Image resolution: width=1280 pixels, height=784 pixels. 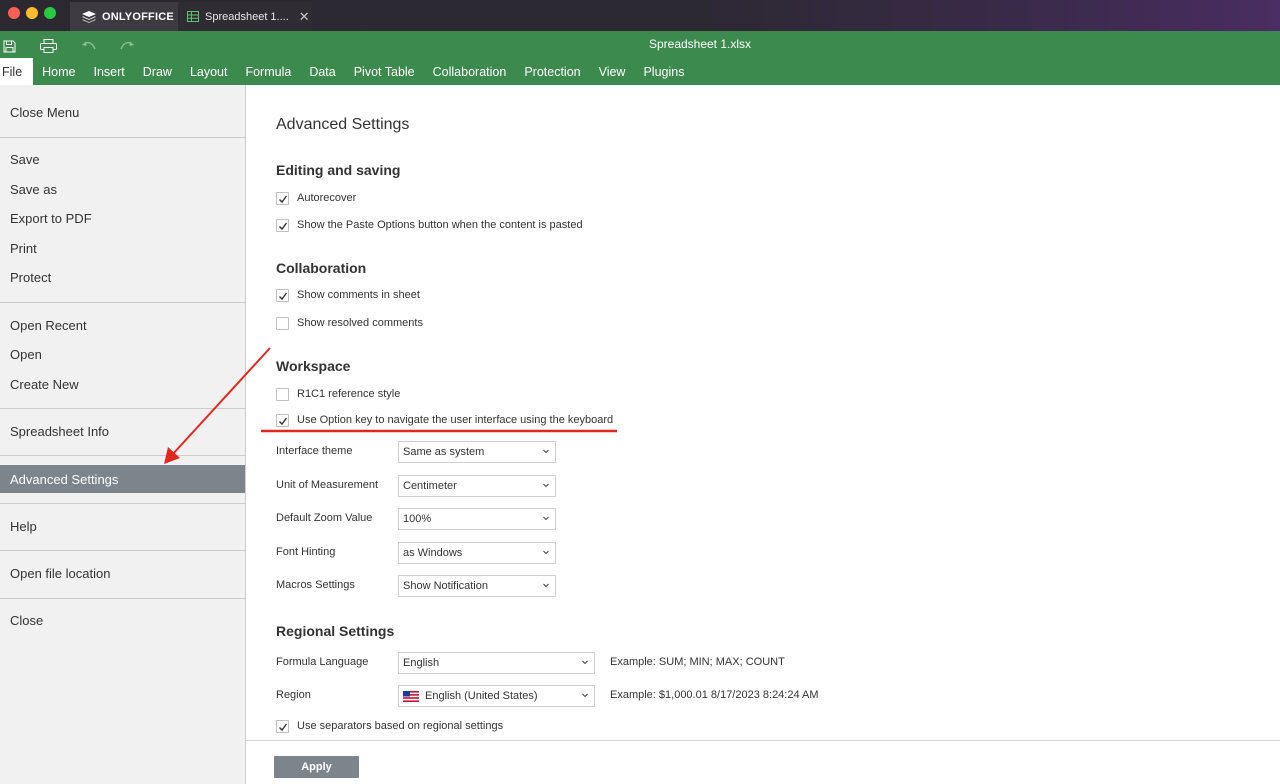 What do you see at coordinates (338, 170) in the screenshot?
I see `section-heading-editing: Editing and saving` at bounding box center [338, 170].